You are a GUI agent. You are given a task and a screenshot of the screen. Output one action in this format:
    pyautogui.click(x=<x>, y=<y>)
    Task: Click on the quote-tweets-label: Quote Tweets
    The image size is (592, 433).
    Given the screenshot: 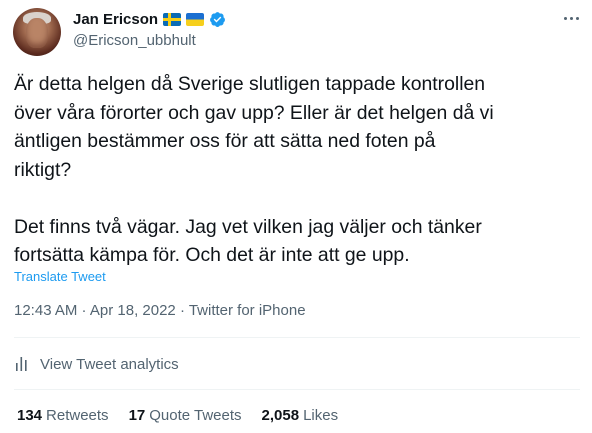 What is the action you would take?
    pyautogui.click(x=195, y=415)
    